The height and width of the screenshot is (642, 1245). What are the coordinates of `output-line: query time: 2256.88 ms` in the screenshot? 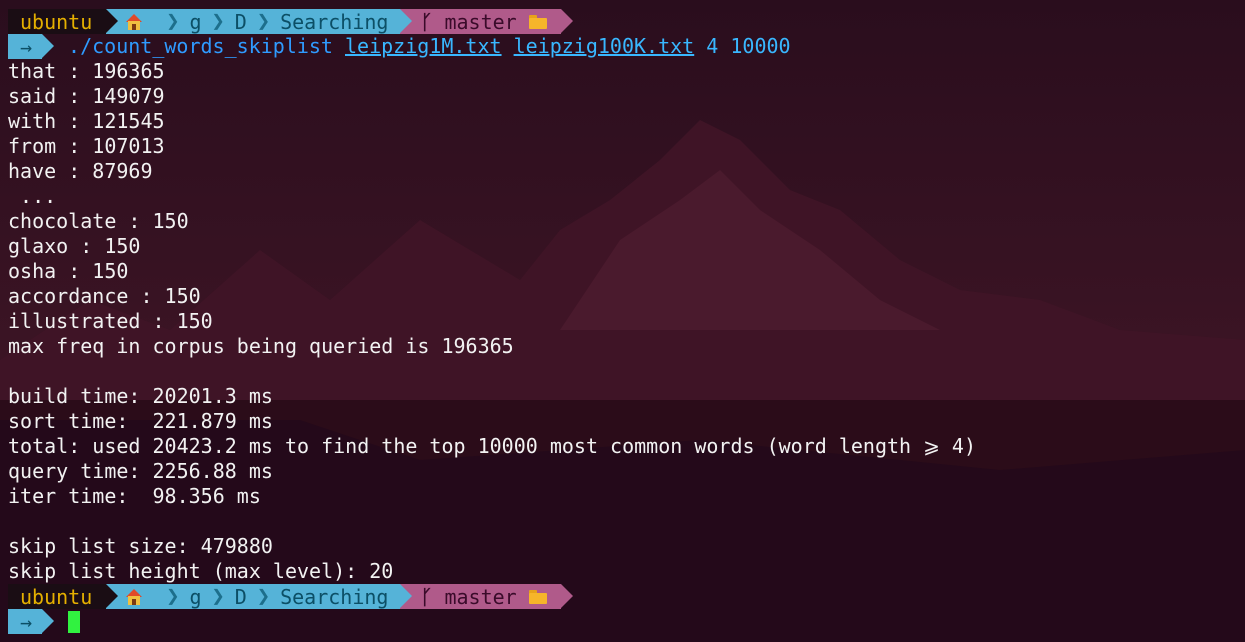 It's located at (140, 471).